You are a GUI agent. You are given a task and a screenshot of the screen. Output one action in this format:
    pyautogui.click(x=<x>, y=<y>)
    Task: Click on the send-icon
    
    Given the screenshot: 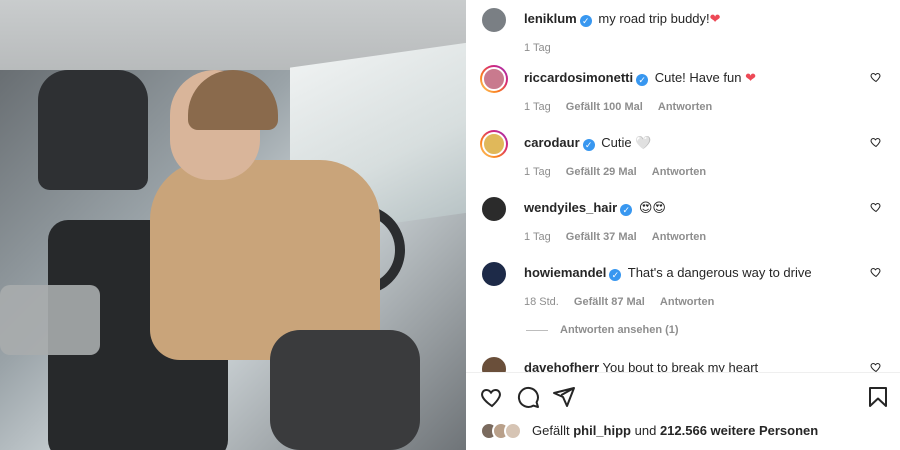 What is the action you would take?
    pyautogui.click(x=564, y=397)
    